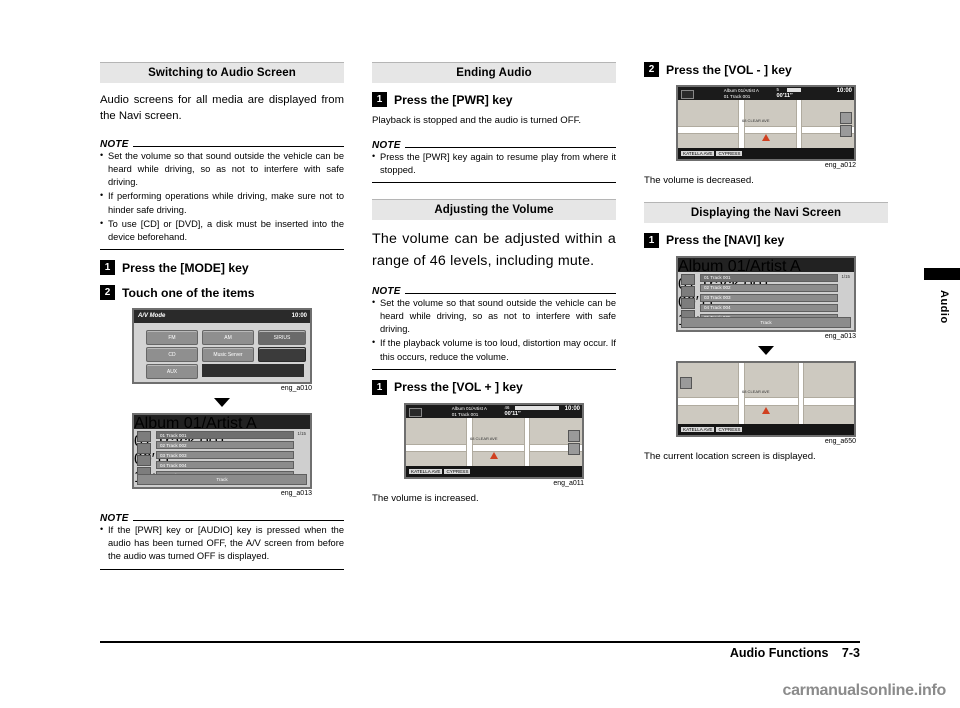 This screenshot has height=708, width=960. What do you see at coordinates (795, 653) in the screenshot?
I see `footer: Audio Functions 7-3` at bounding box center [795, 653].